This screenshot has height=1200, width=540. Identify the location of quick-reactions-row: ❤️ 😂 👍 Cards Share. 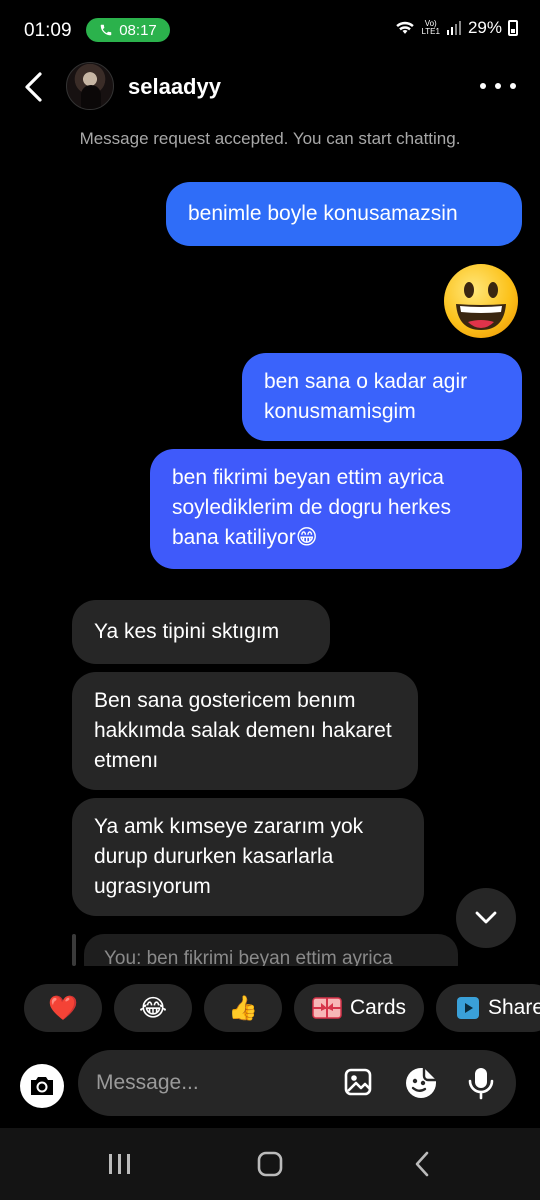
(282, 1008).